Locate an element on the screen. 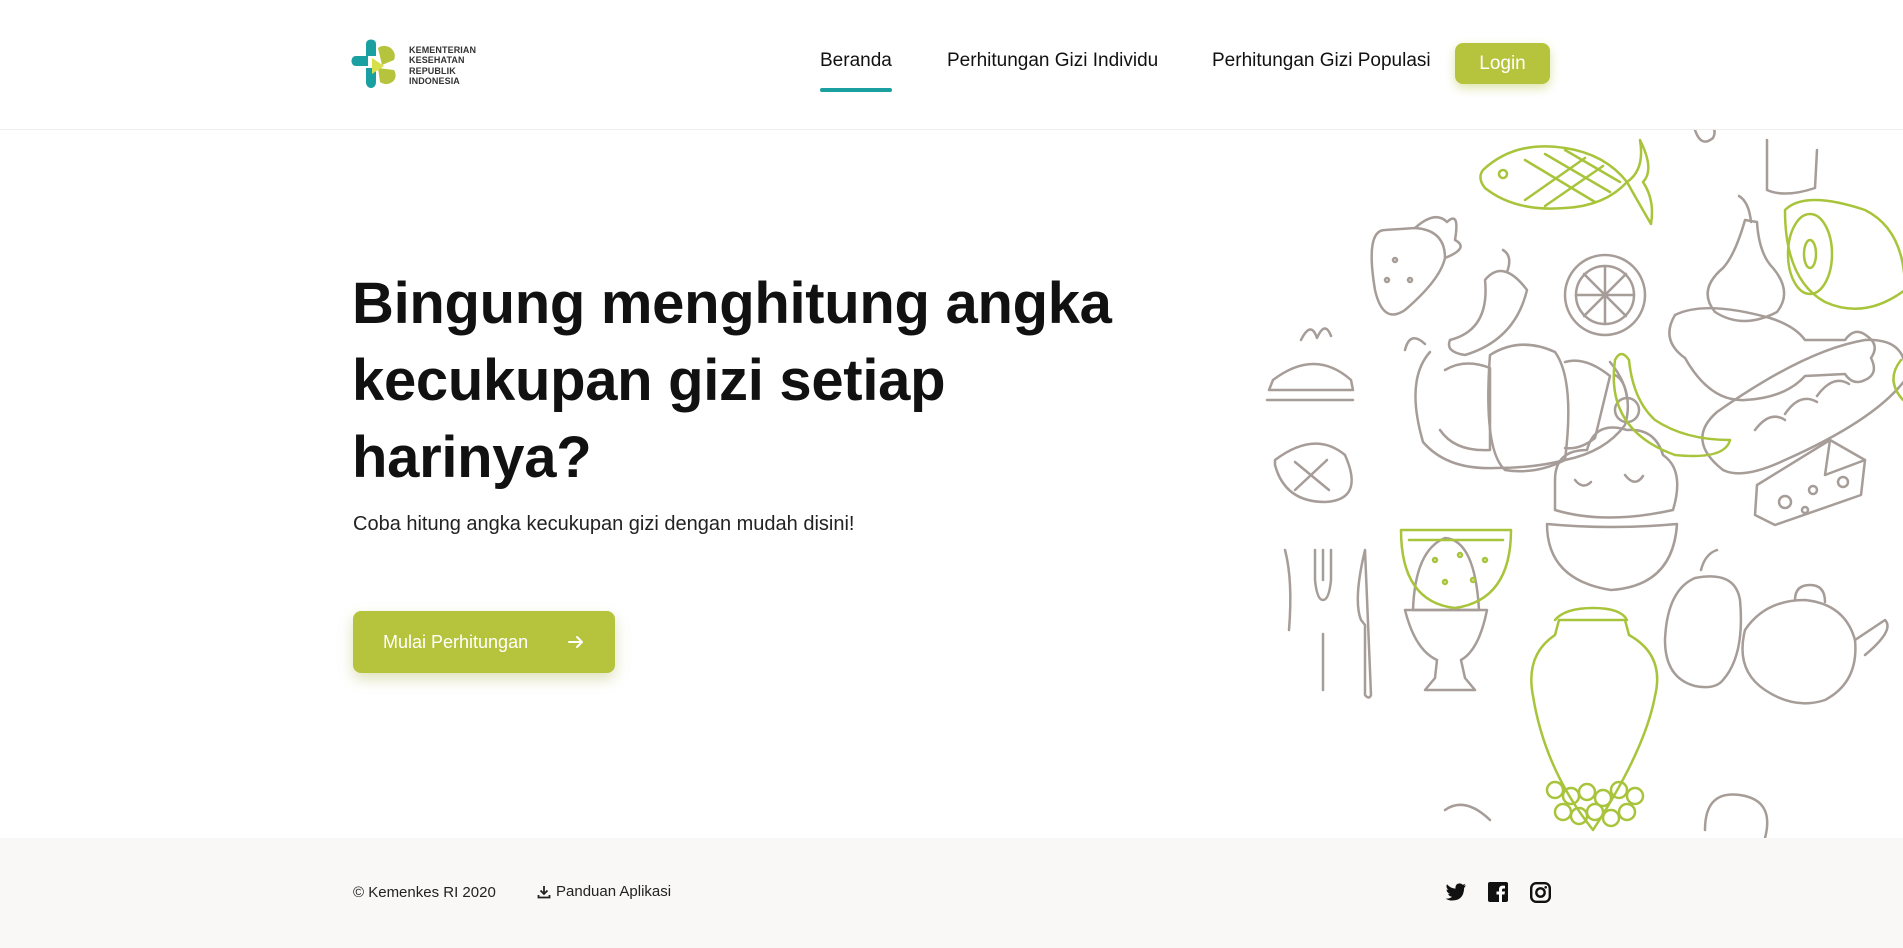 This screenshot has width=1903, height=948. download-icon is located at coordinates (544, 891).